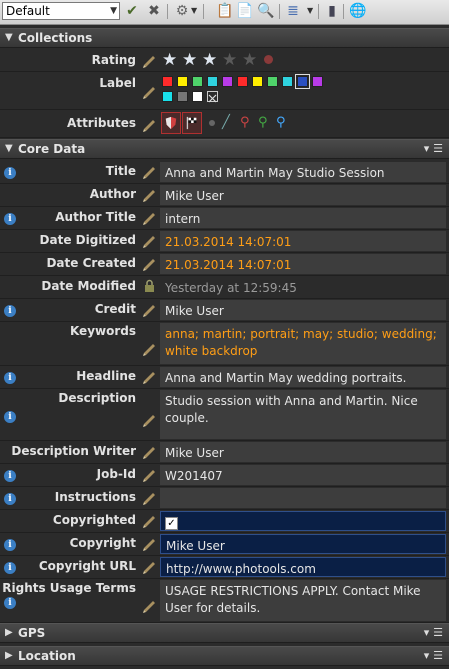 This screenshot has width=449, height=669. What do you see at coordinates (244, 11) in the screenshot?
I see `paste-icon: 📄` at bounding box center [244, 11].